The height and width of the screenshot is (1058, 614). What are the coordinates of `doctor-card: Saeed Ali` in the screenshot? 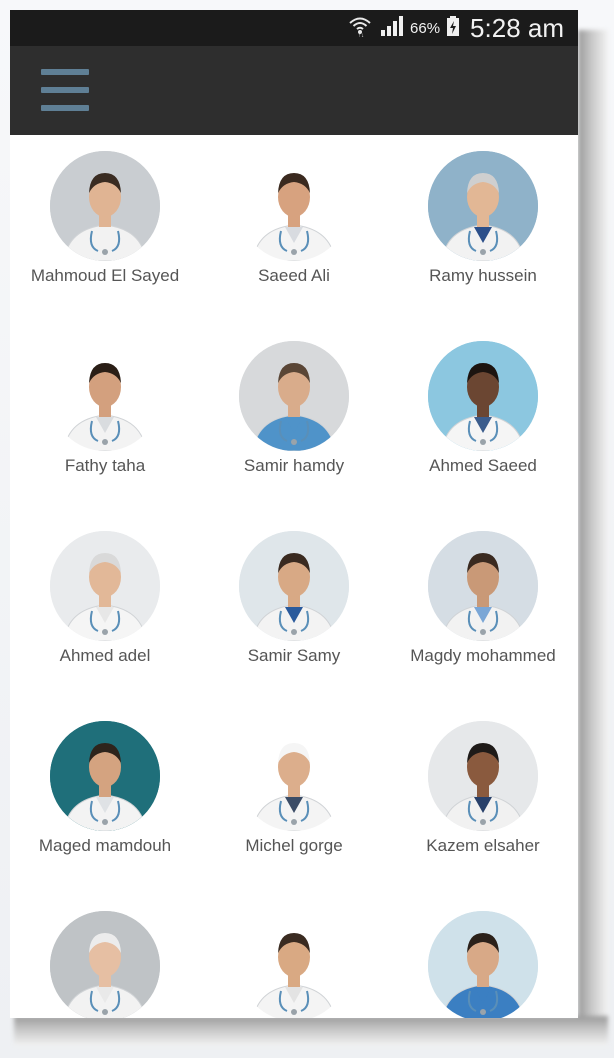 It's located at (294, 230).